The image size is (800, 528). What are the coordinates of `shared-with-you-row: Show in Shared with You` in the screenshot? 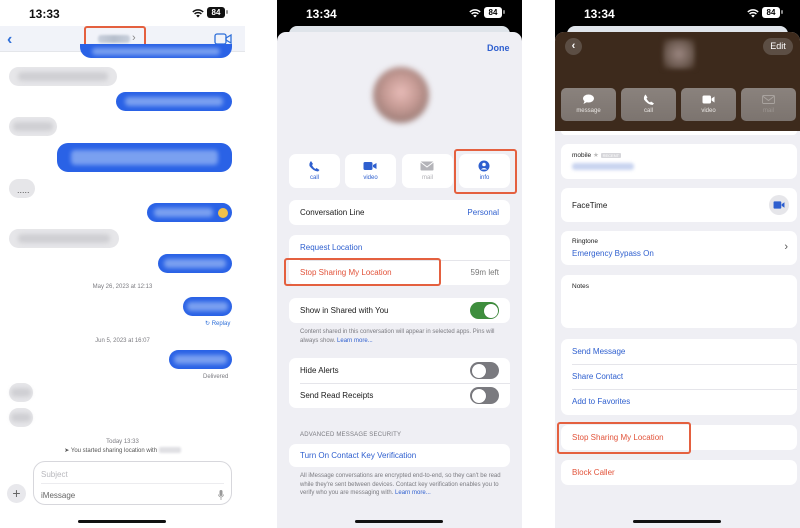 It's located at (399, 310).